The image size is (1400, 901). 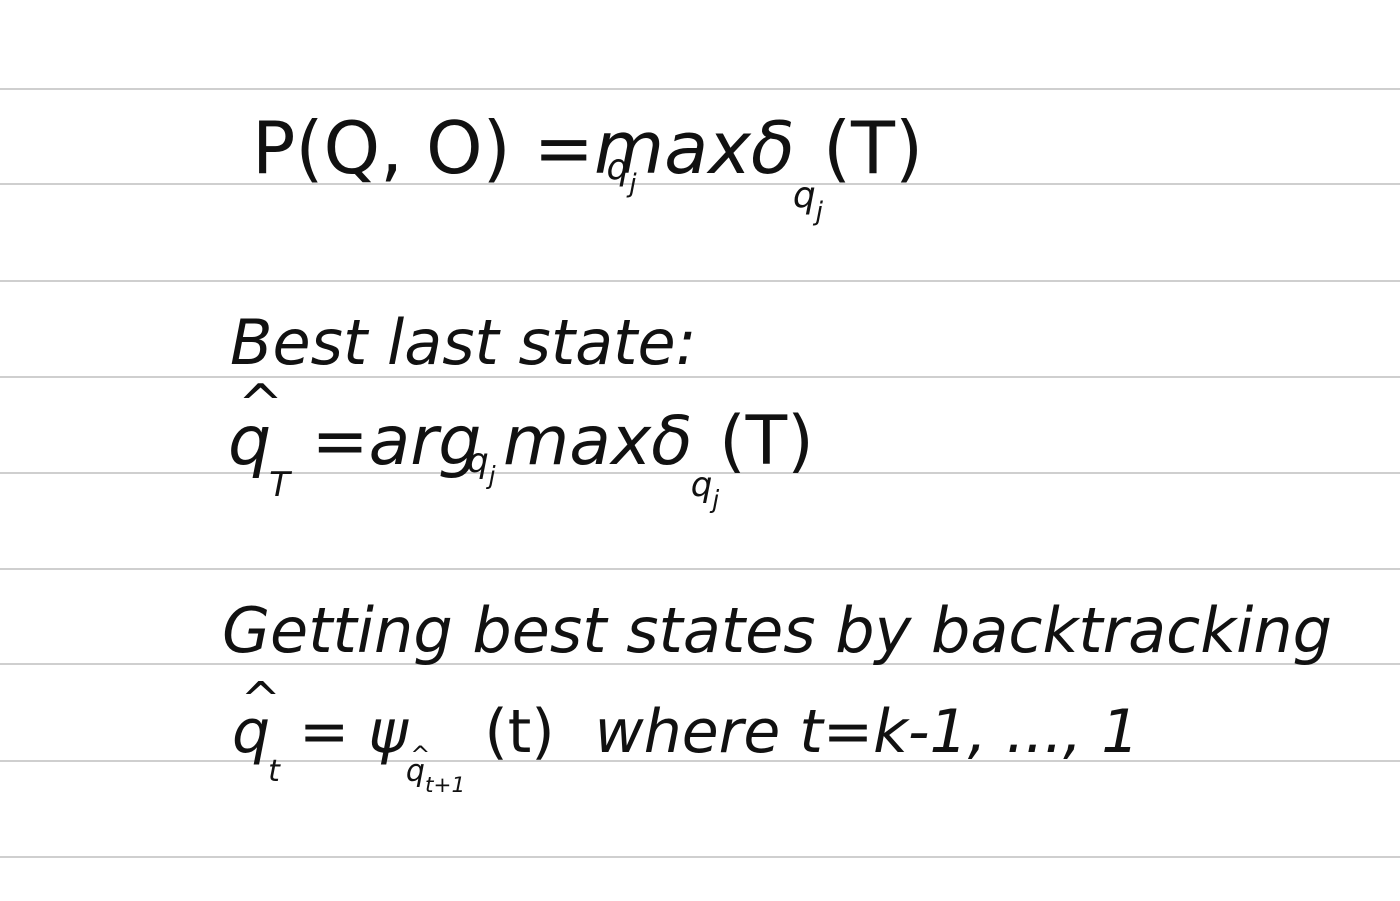 What do you see at coordinates (492, 475) in the screenshot?
I see `argmax-subscript-index: j` at bounding box center [492, 475].